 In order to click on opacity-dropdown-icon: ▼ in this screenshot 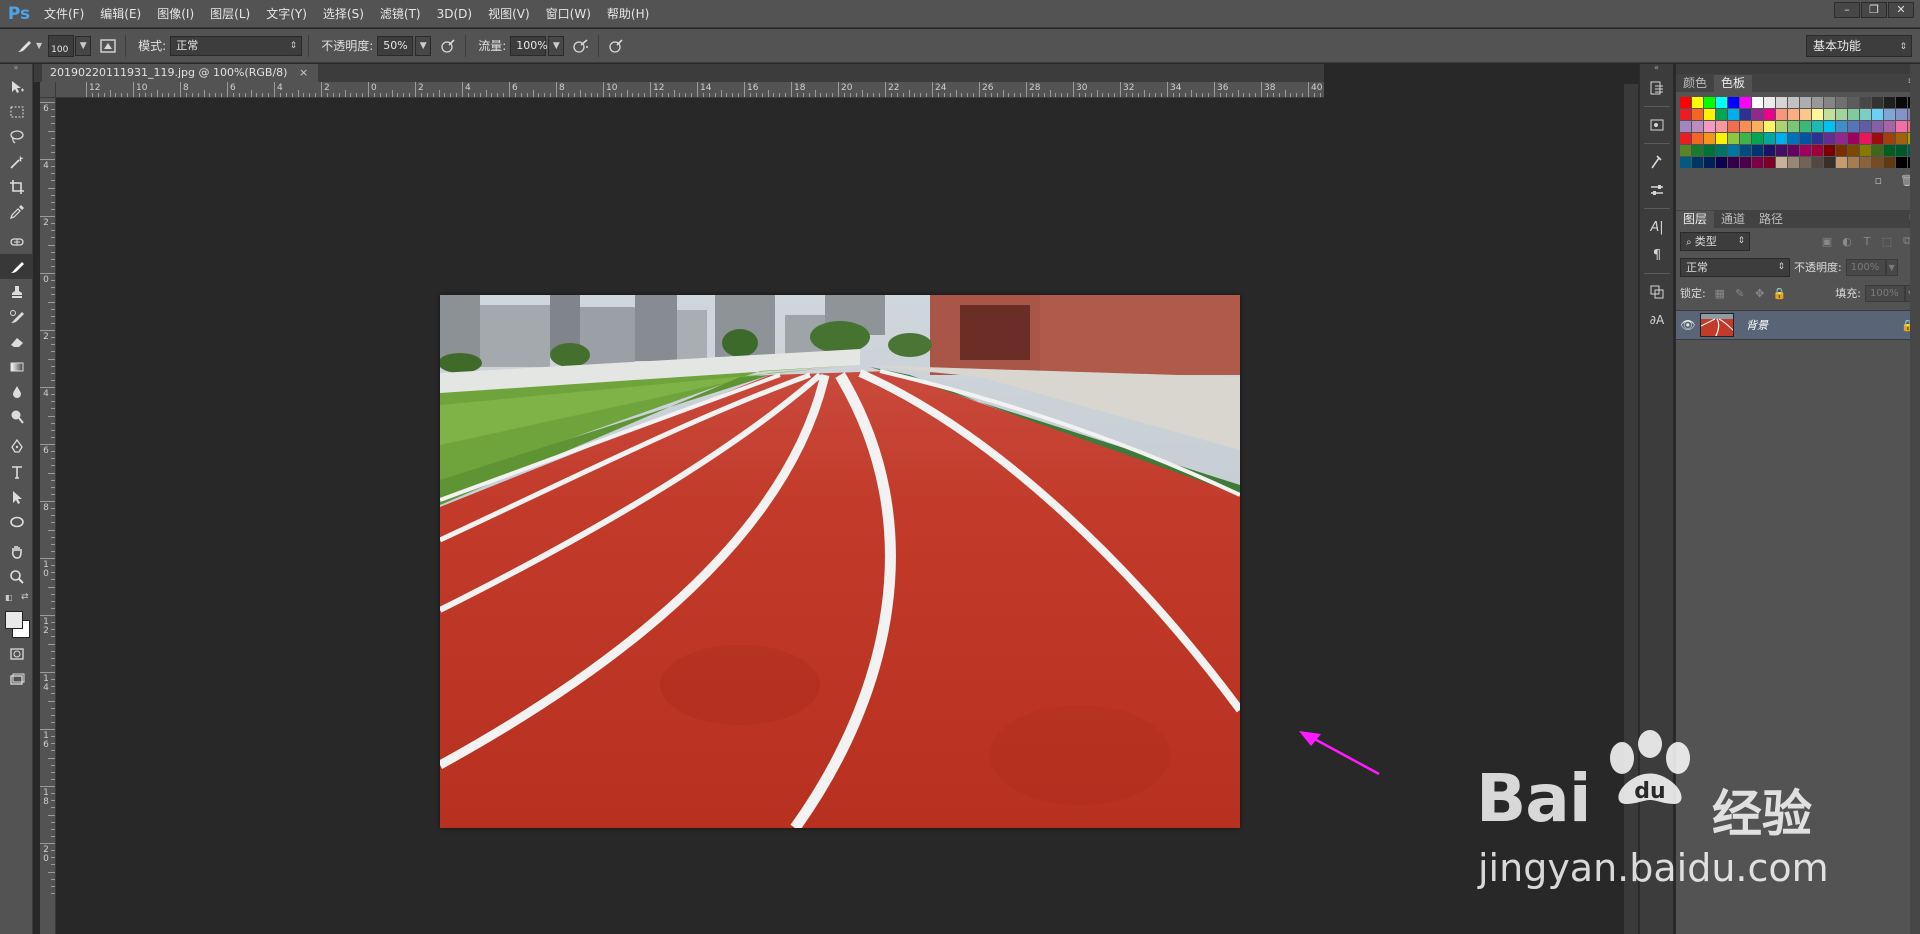, I will do `click(423, 45)`.